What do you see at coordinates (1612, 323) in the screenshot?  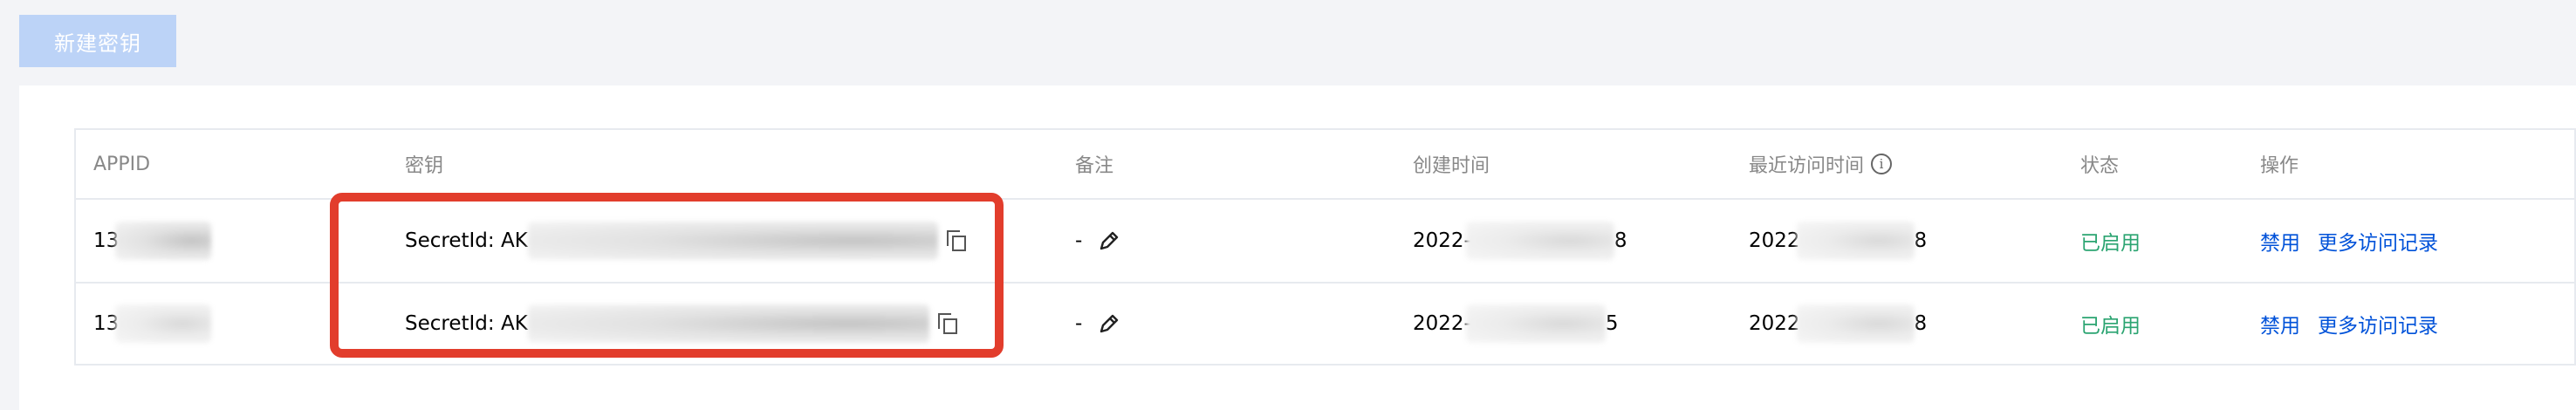 I see `created-time-suffix: 5` at bounding box center [1612, 323].